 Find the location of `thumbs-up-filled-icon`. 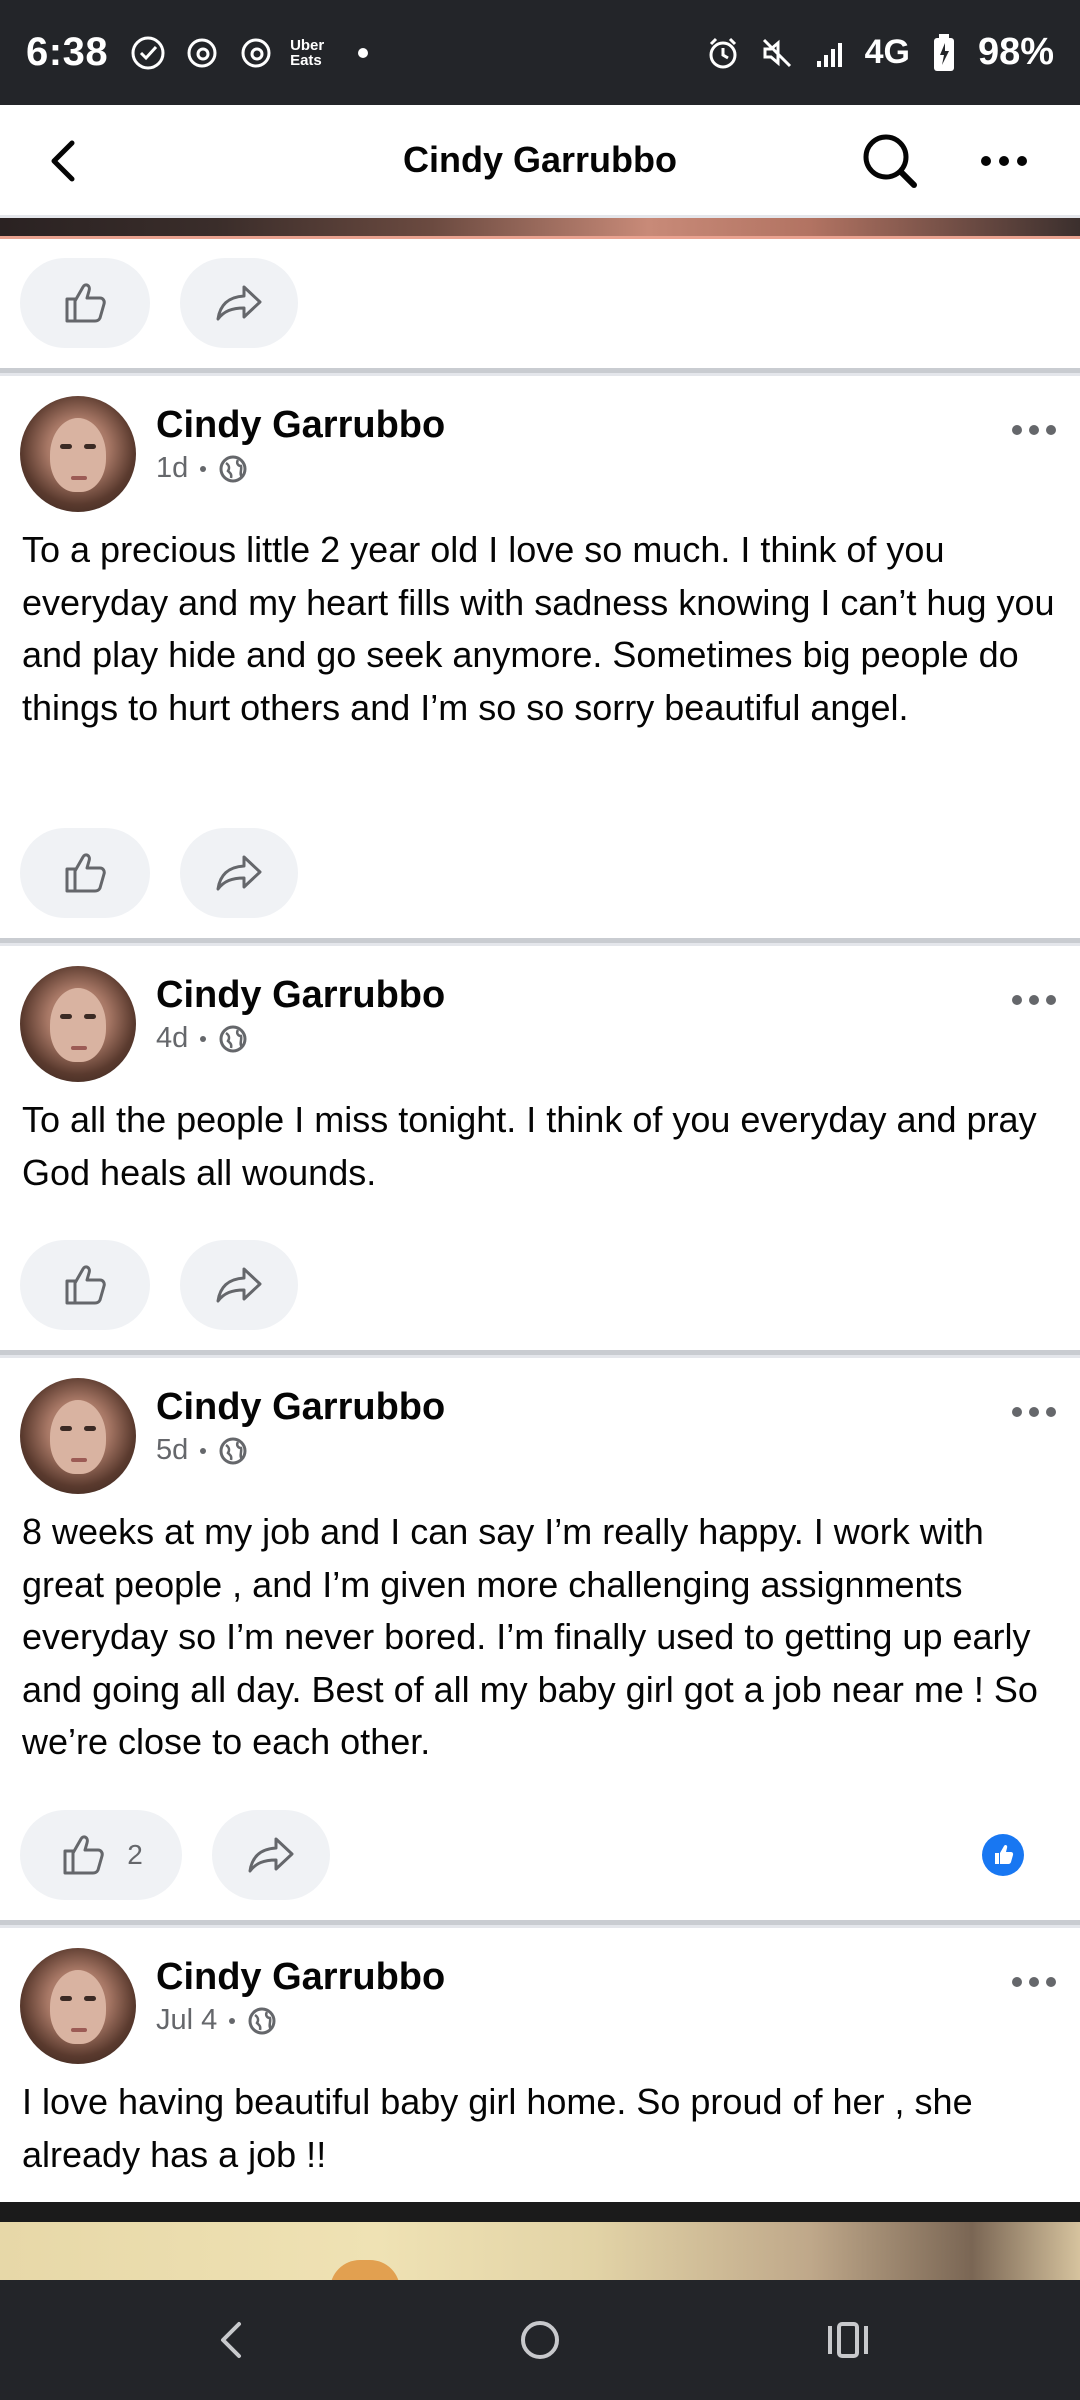

thumbs-up-filled-icon is located at coordinates (1004, 1854).